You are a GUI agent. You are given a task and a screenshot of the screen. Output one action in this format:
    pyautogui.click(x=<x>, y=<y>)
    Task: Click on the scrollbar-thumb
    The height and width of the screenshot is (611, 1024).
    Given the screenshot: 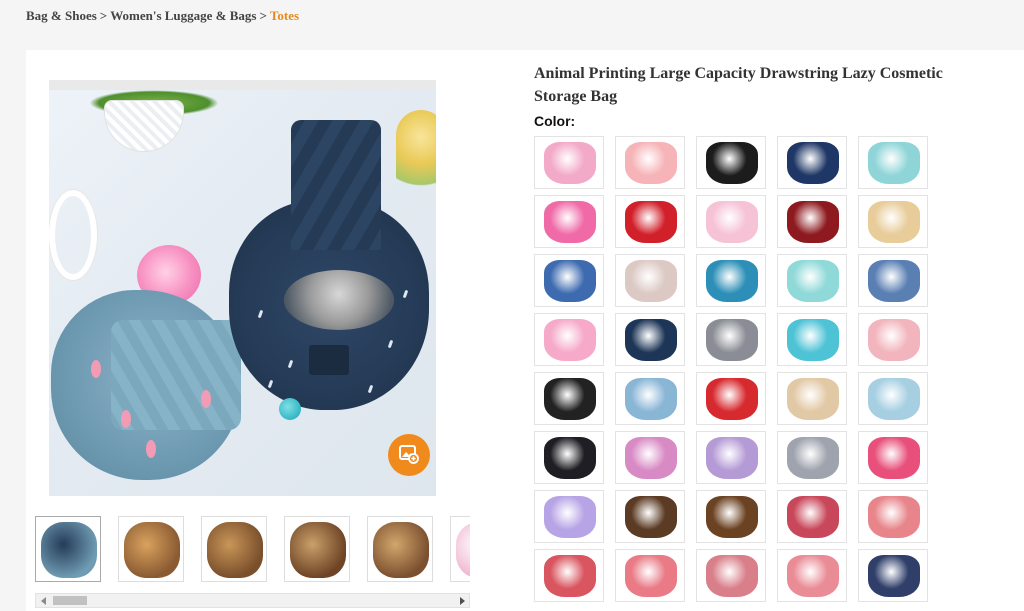 What is the action you would take?
    pyautogui.click(x=70, y=600)
    